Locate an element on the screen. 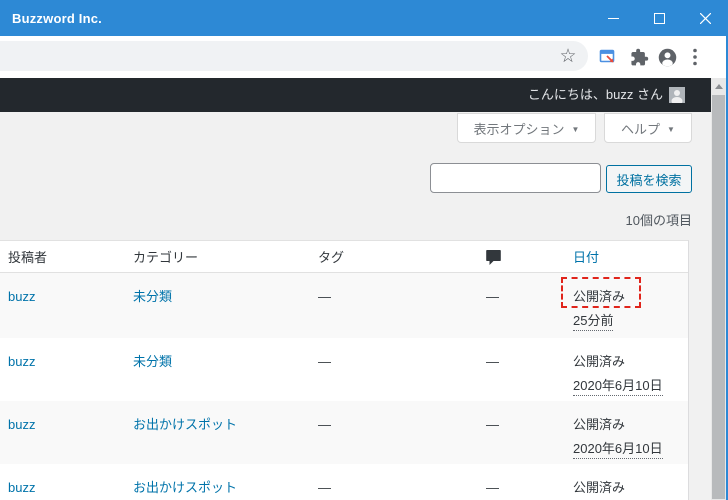 The image size is (728, 500). extensions-puzzle-icon is located at coordinates (639, 57).